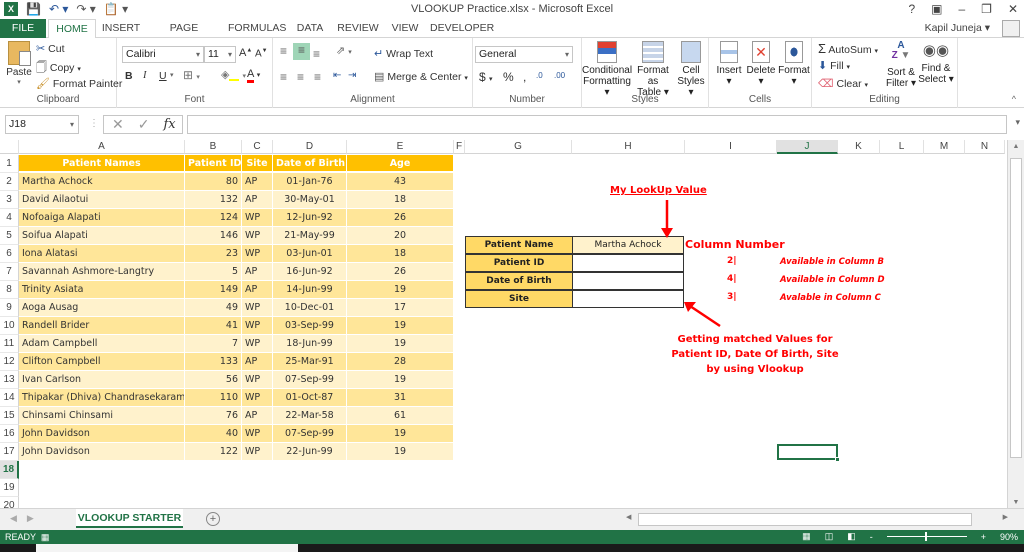 This screenshot has width=1024, height=552. Describe the element at coordinates (310, 236) in the screenshot. I see `cell-date-of-birth: 21-May-99` at that location.